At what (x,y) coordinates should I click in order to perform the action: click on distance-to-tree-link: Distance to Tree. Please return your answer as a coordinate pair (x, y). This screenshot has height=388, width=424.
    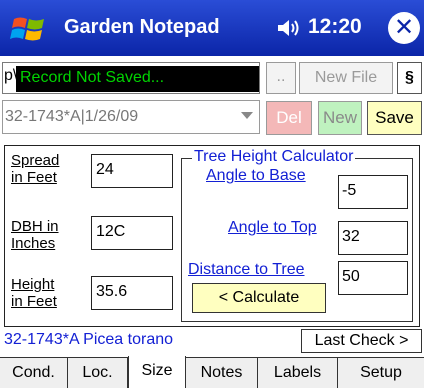
    Looking at the image, I should click on (246, 270).